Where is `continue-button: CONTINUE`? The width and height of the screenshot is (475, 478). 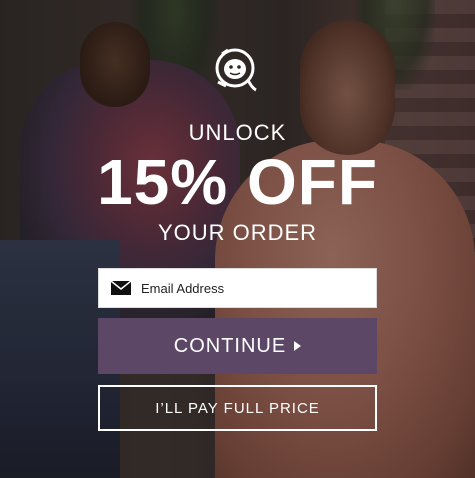 continue-button: CONTINUE is located at coordinates (237, 346).